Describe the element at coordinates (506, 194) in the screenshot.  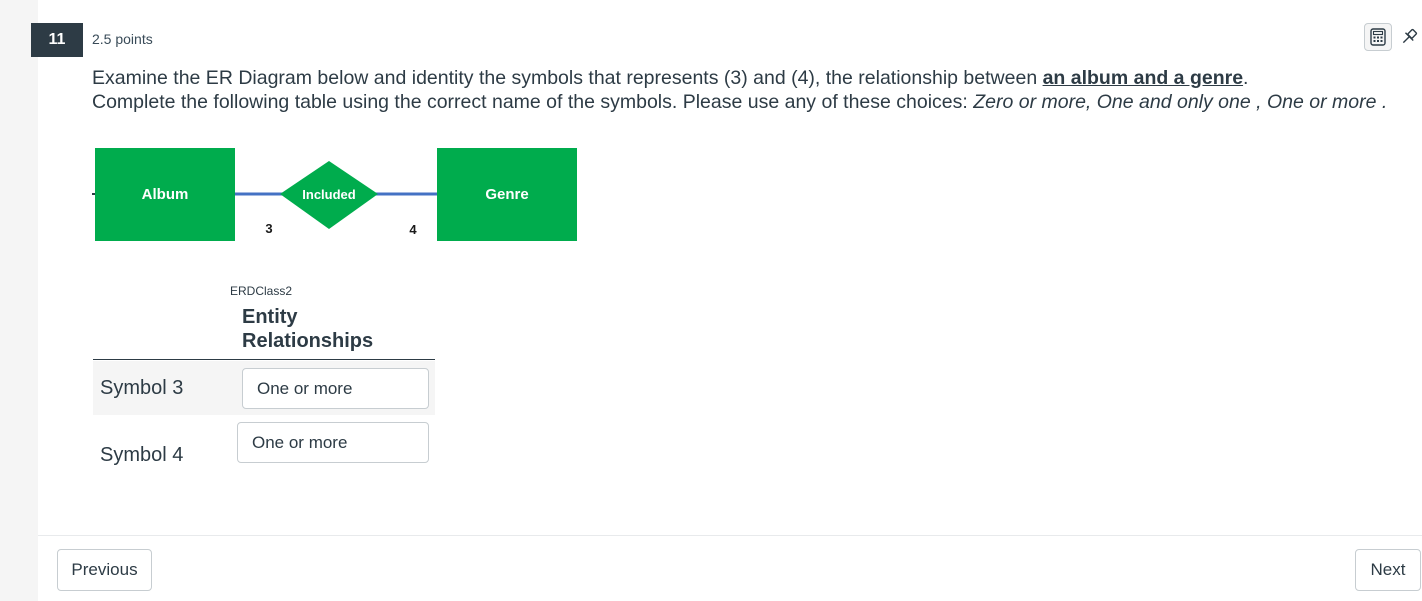
I see `genre-label: Genre` at that location.